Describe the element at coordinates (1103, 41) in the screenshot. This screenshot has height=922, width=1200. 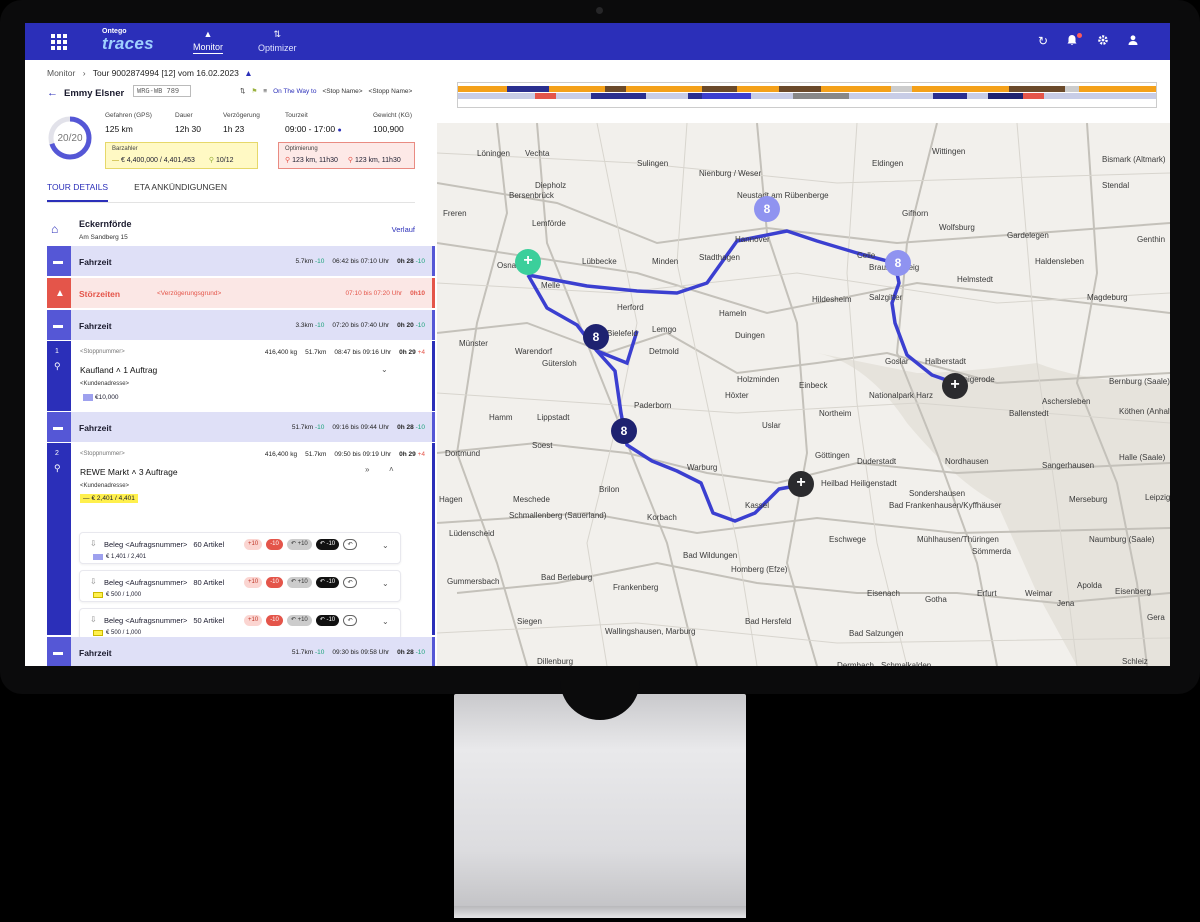
I see `gear-icon` at that location.